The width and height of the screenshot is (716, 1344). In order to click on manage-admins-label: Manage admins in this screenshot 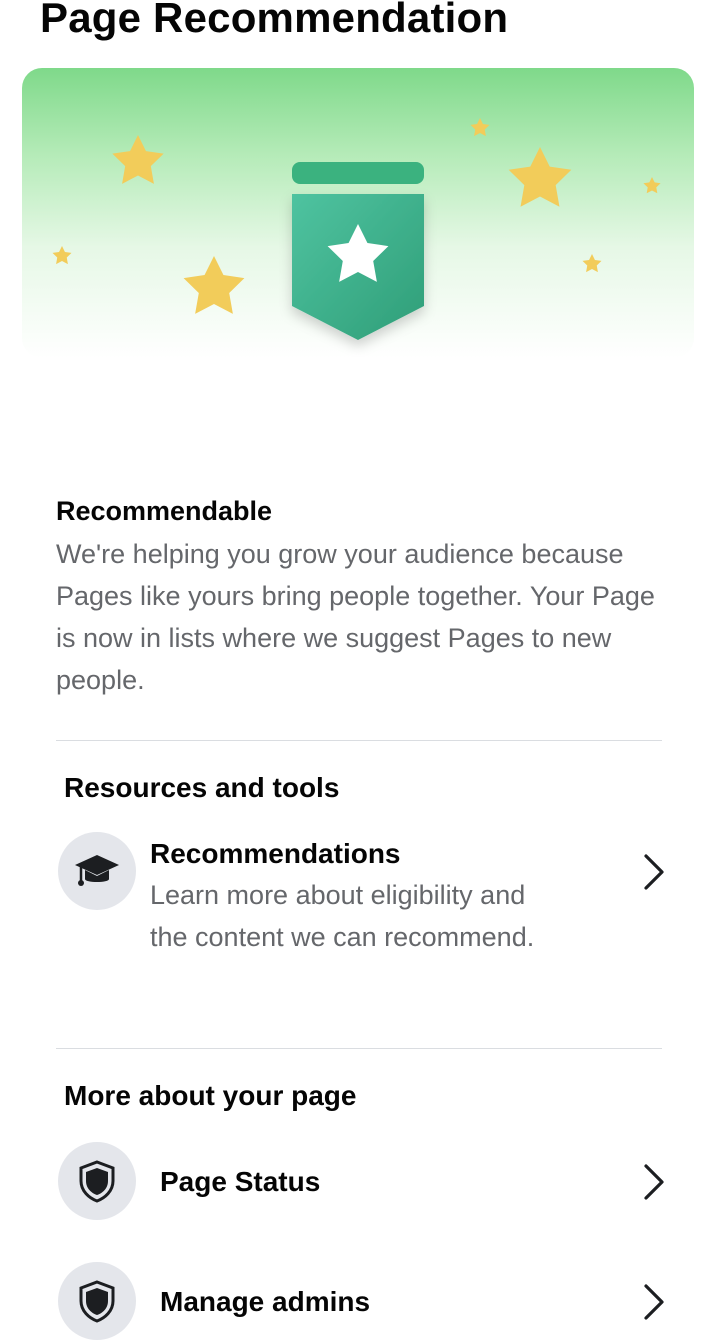, I will do `click(265, 1301)`.